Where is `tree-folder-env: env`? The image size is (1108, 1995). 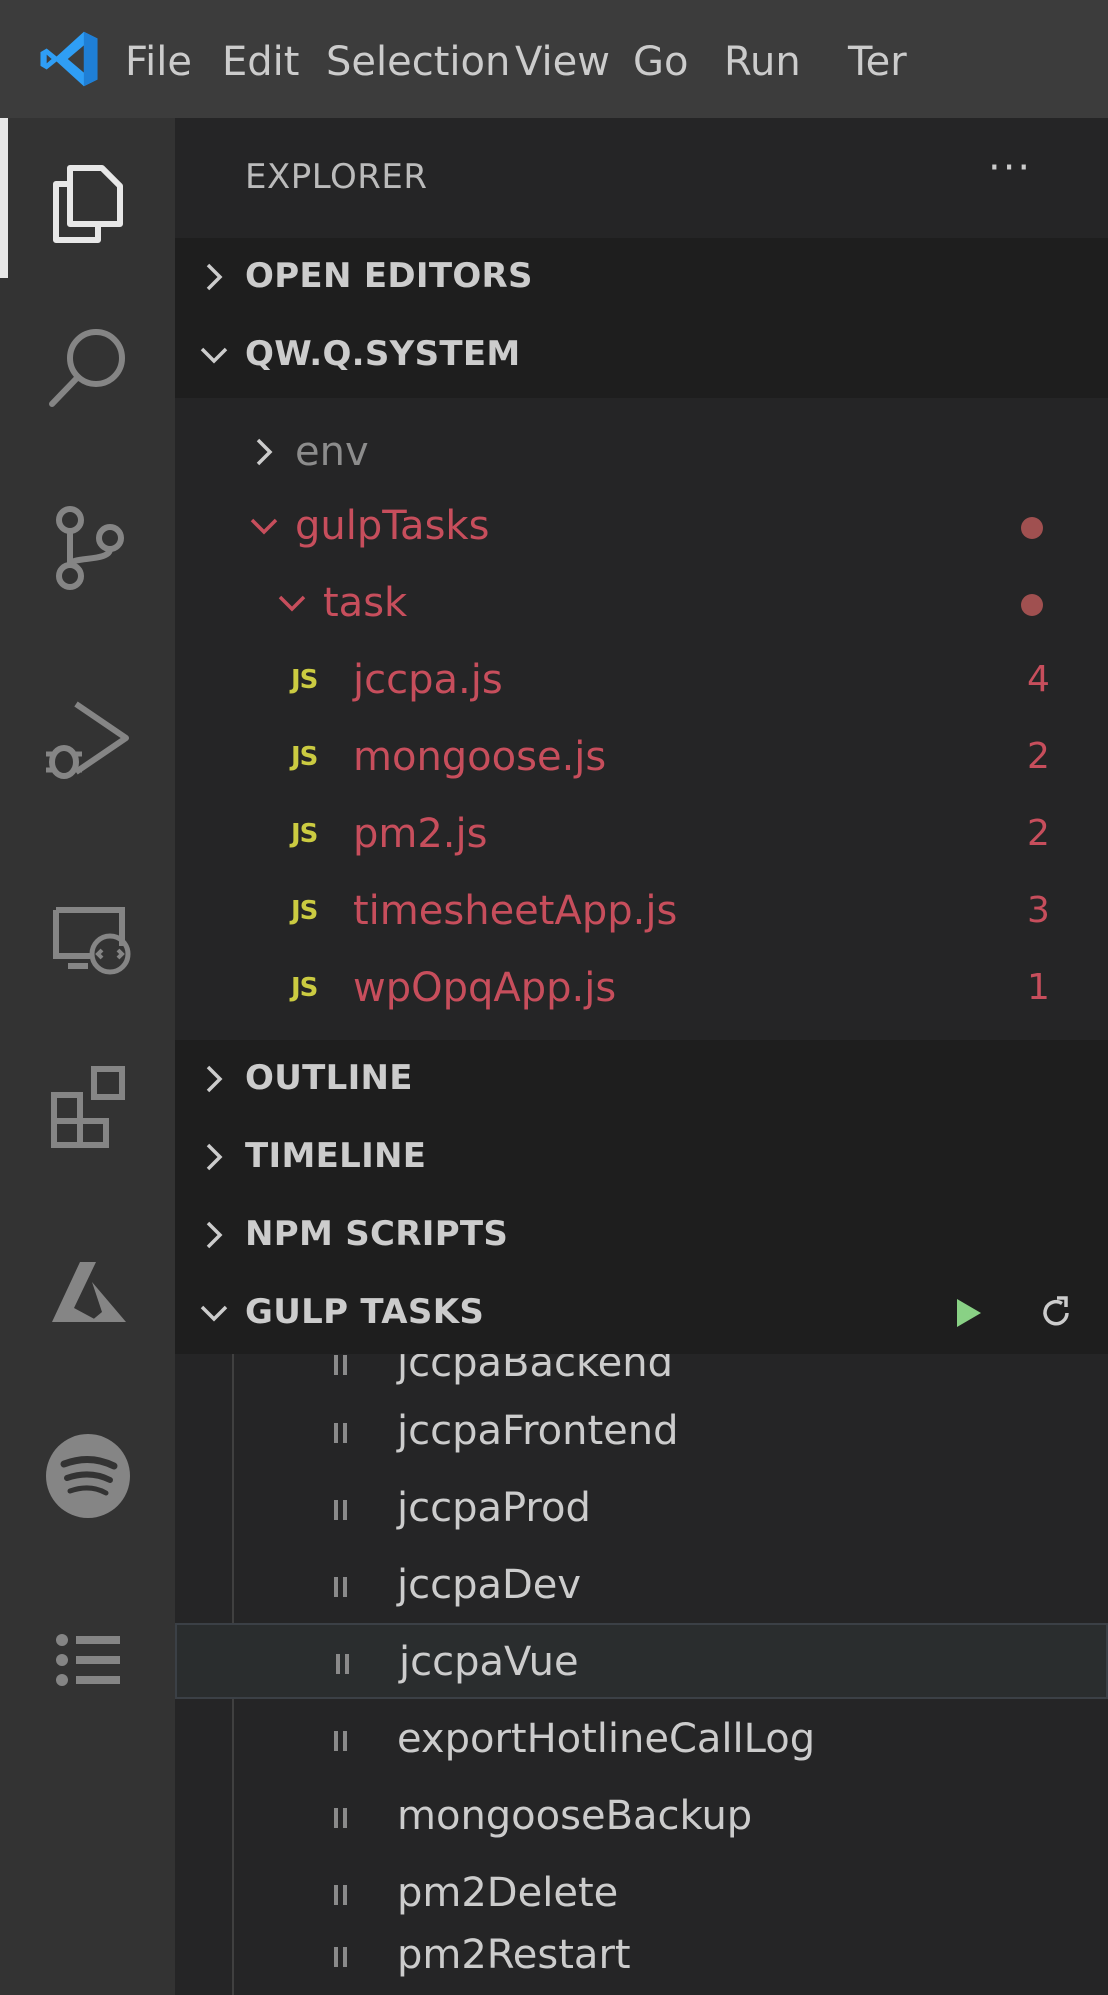 tree-folder-env: env is located at coordinates (641, 453).